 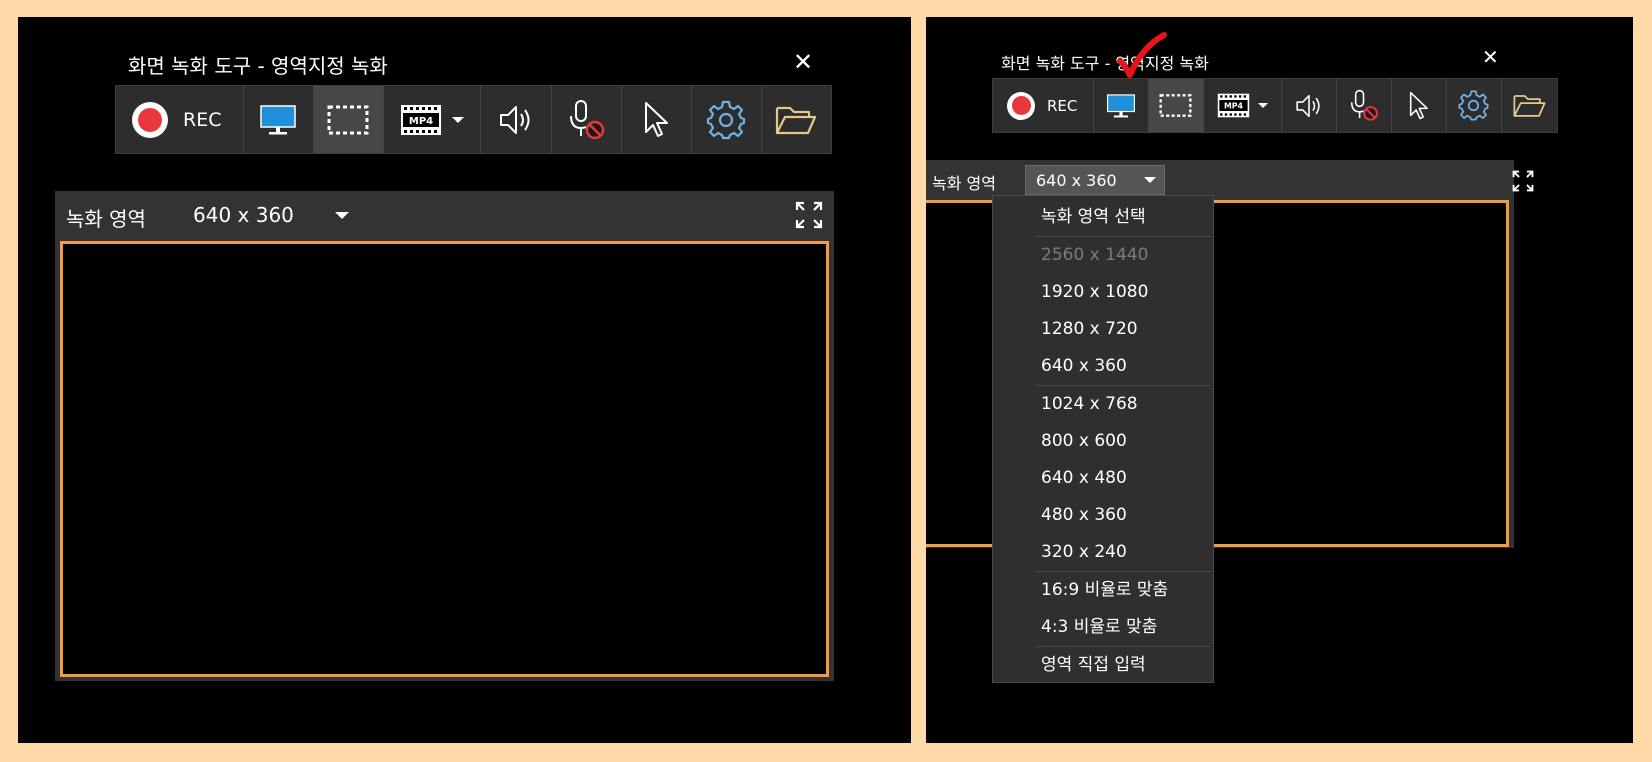 What do you see at coordinates (1142, 55) in the screenshot?
I see `checkmark-annotation-icon` at bounding box center [1142, 55].